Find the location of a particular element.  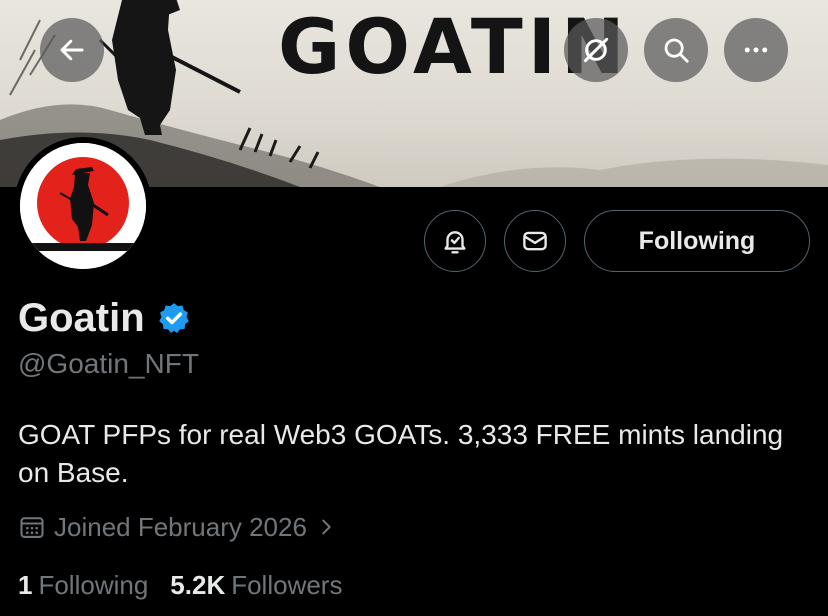

more-button is located at coordinates (756, 50).